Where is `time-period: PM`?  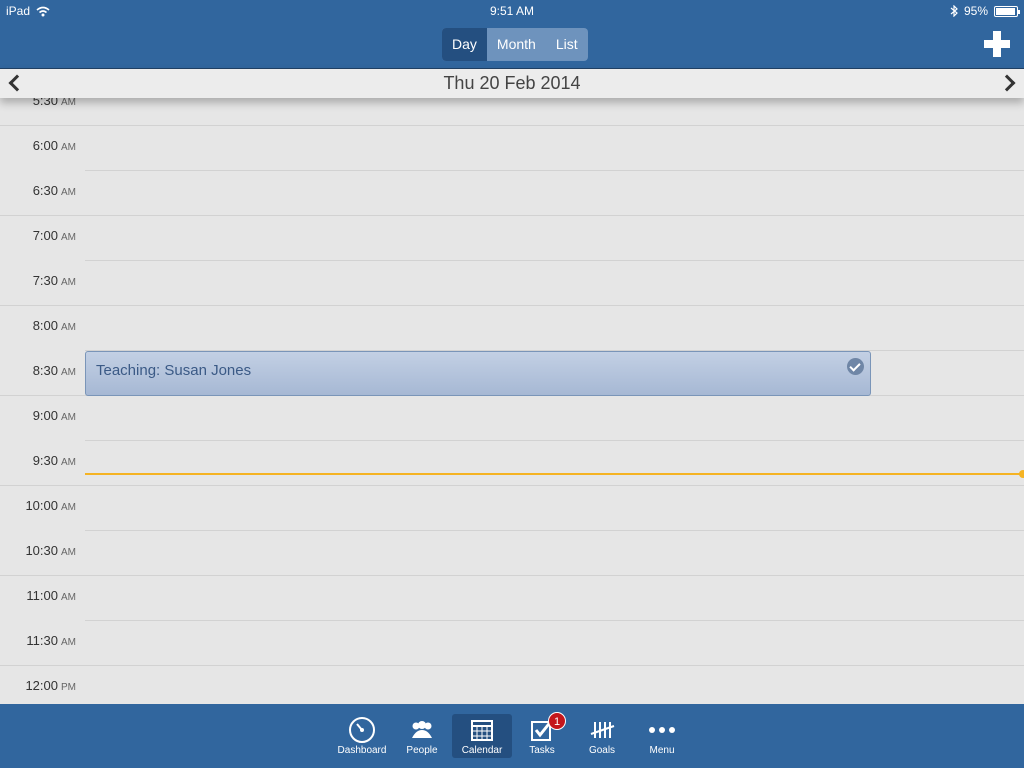
time-period: PM is located at coordinates (68, 687).